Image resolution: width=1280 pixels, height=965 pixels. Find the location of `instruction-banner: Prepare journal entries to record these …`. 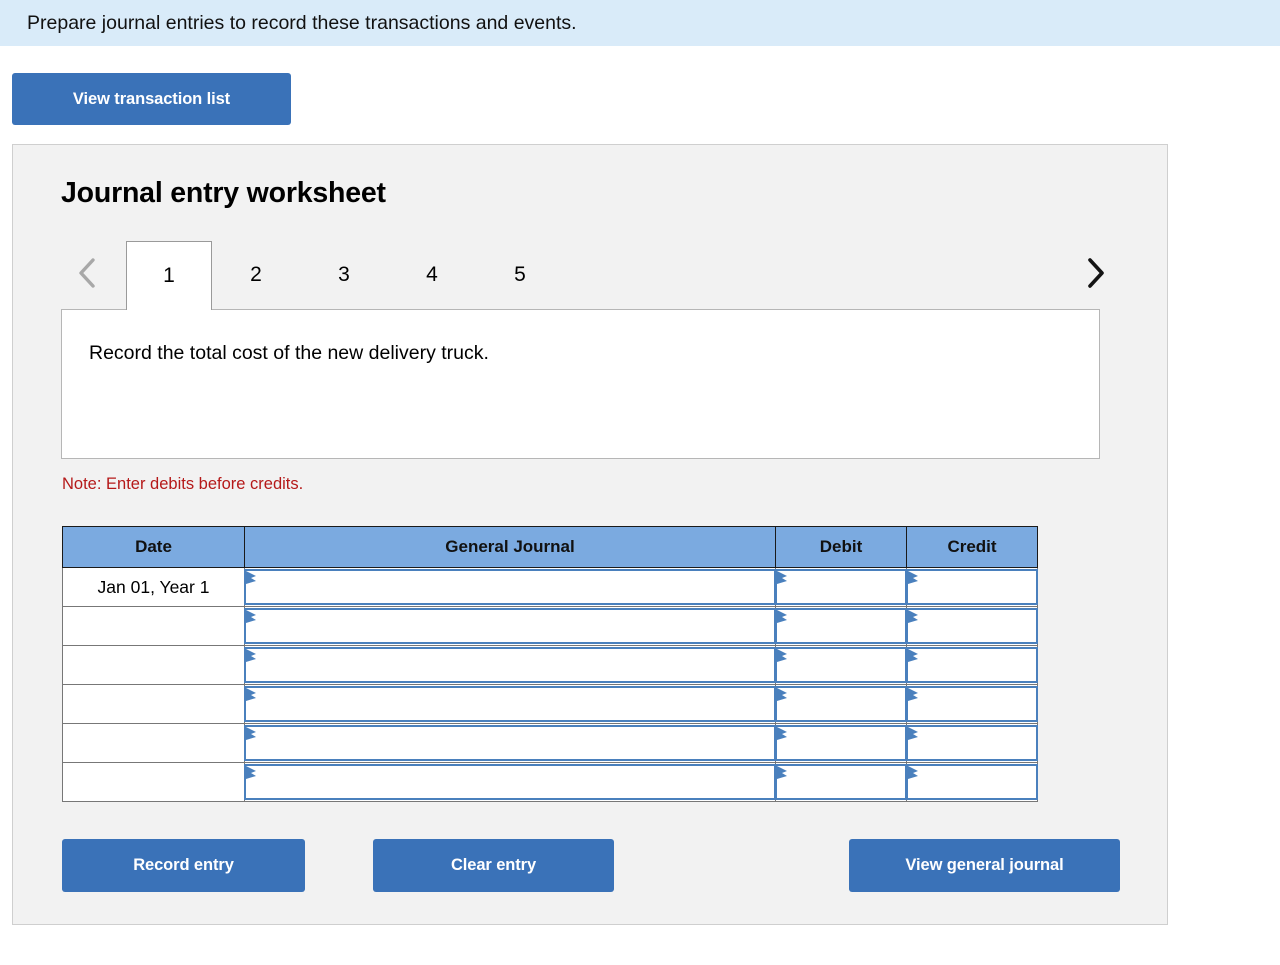

instruction-banner: Prepare journal entries to record these … is located at coordinates (640, 23).